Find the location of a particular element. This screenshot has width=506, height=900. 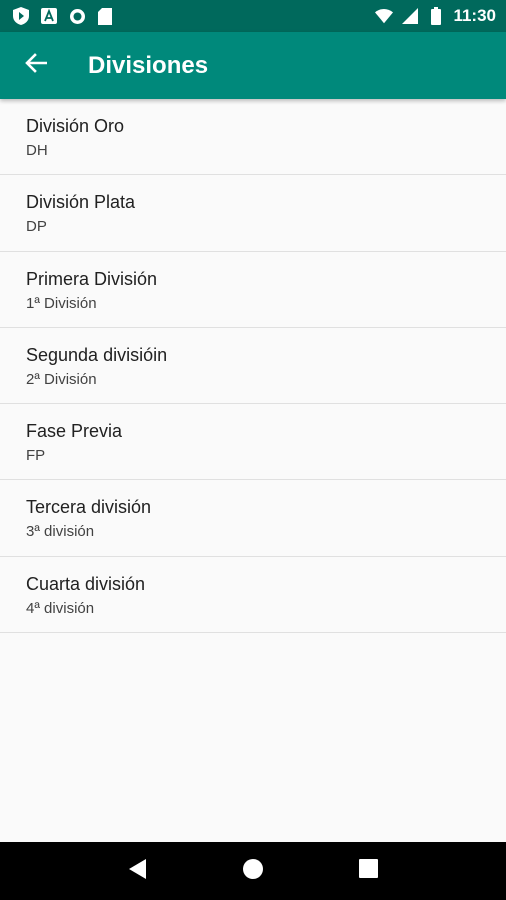

list-item: Primera División 1ª División is located at coordinates (253, 290).